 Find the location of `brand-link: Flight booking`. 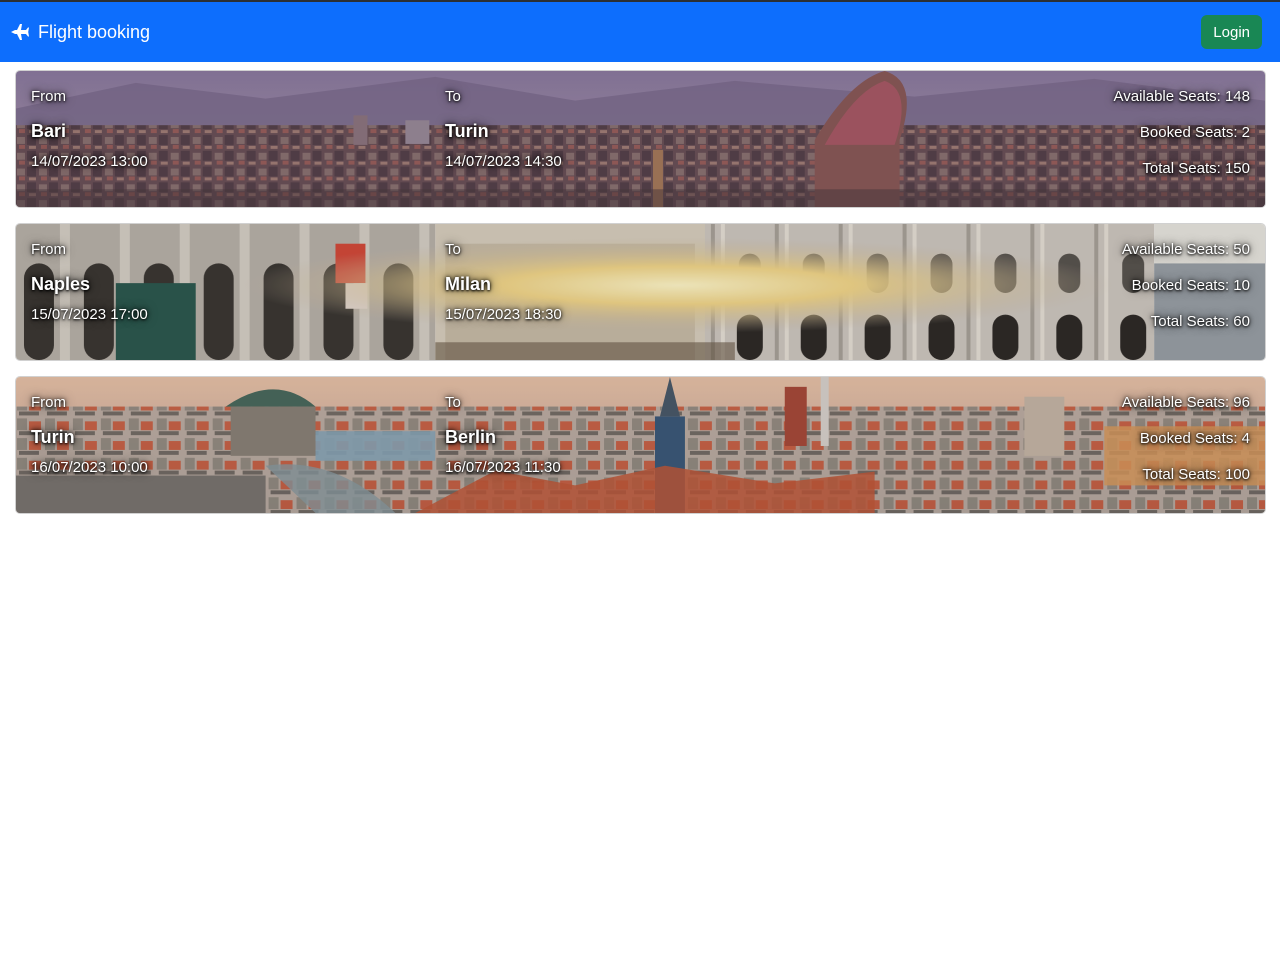

brand-link: Flight booking is located at coordinates (80, 32).